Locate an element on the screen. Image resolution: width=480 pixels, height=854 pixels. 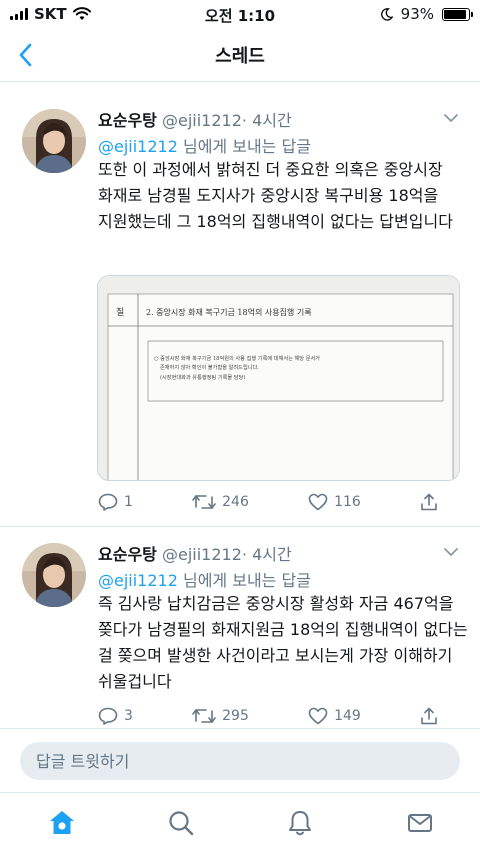
doc-row-label: 질 is located at coordinates (120, 312).